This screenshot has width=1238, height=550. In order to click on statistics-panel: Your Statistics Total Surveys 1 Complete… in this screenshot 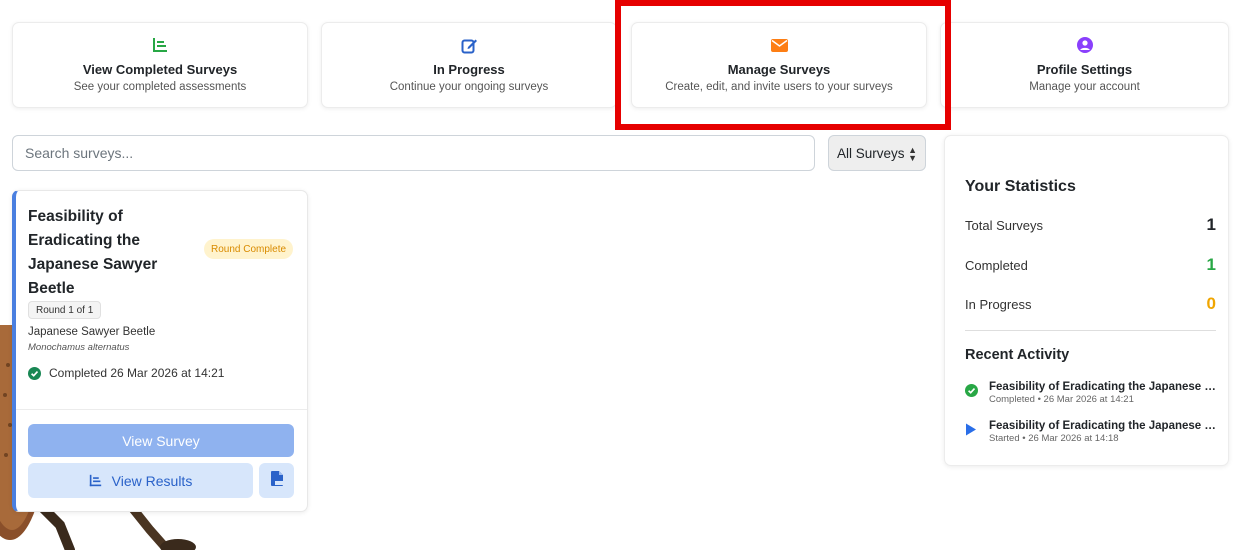, I will do `click(1086, 300)`.